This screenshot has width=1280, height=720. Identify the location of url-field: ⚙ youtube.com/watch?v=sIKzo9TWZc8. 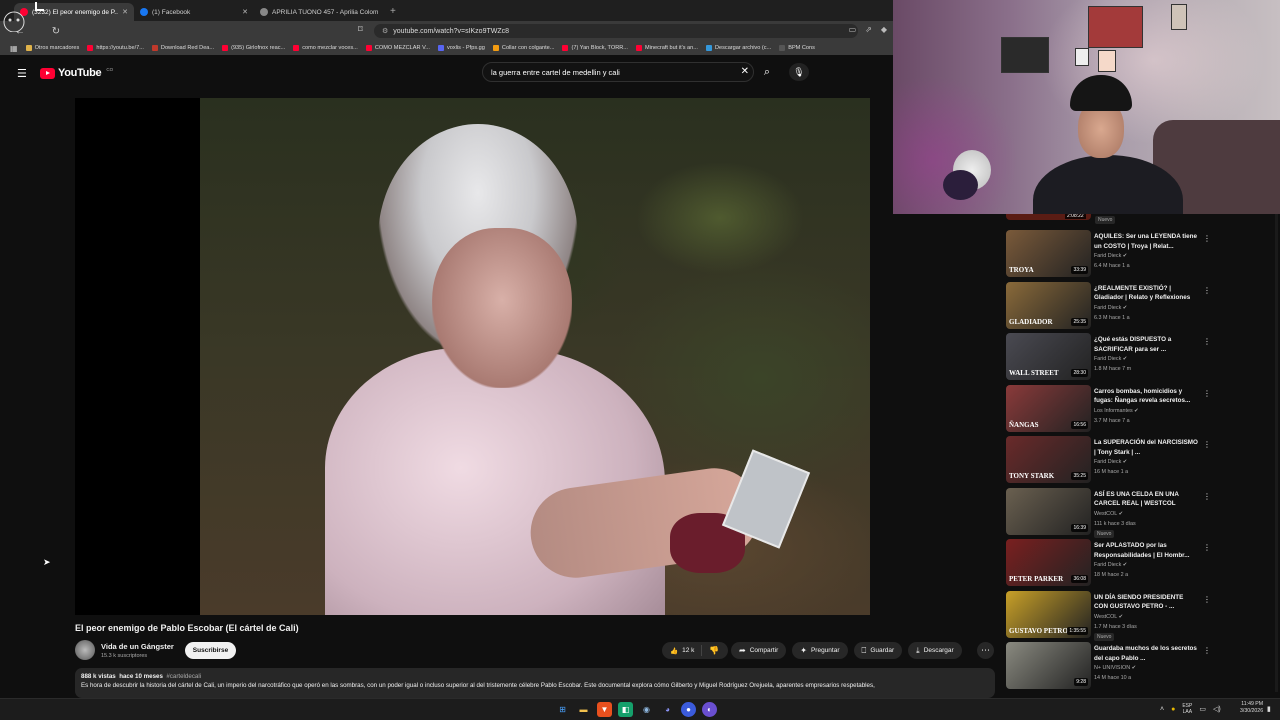
(616, 31).